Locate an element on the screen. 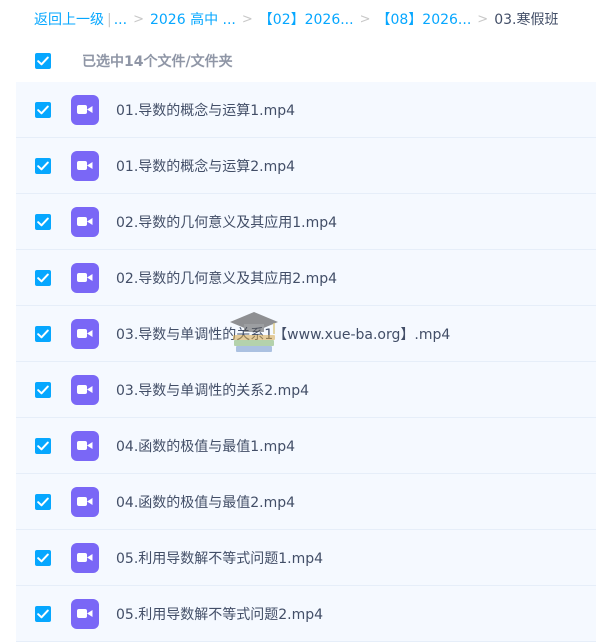  file-name: 03.导数与单调性的关系2.mp4 is located at coordinates (212, 390).